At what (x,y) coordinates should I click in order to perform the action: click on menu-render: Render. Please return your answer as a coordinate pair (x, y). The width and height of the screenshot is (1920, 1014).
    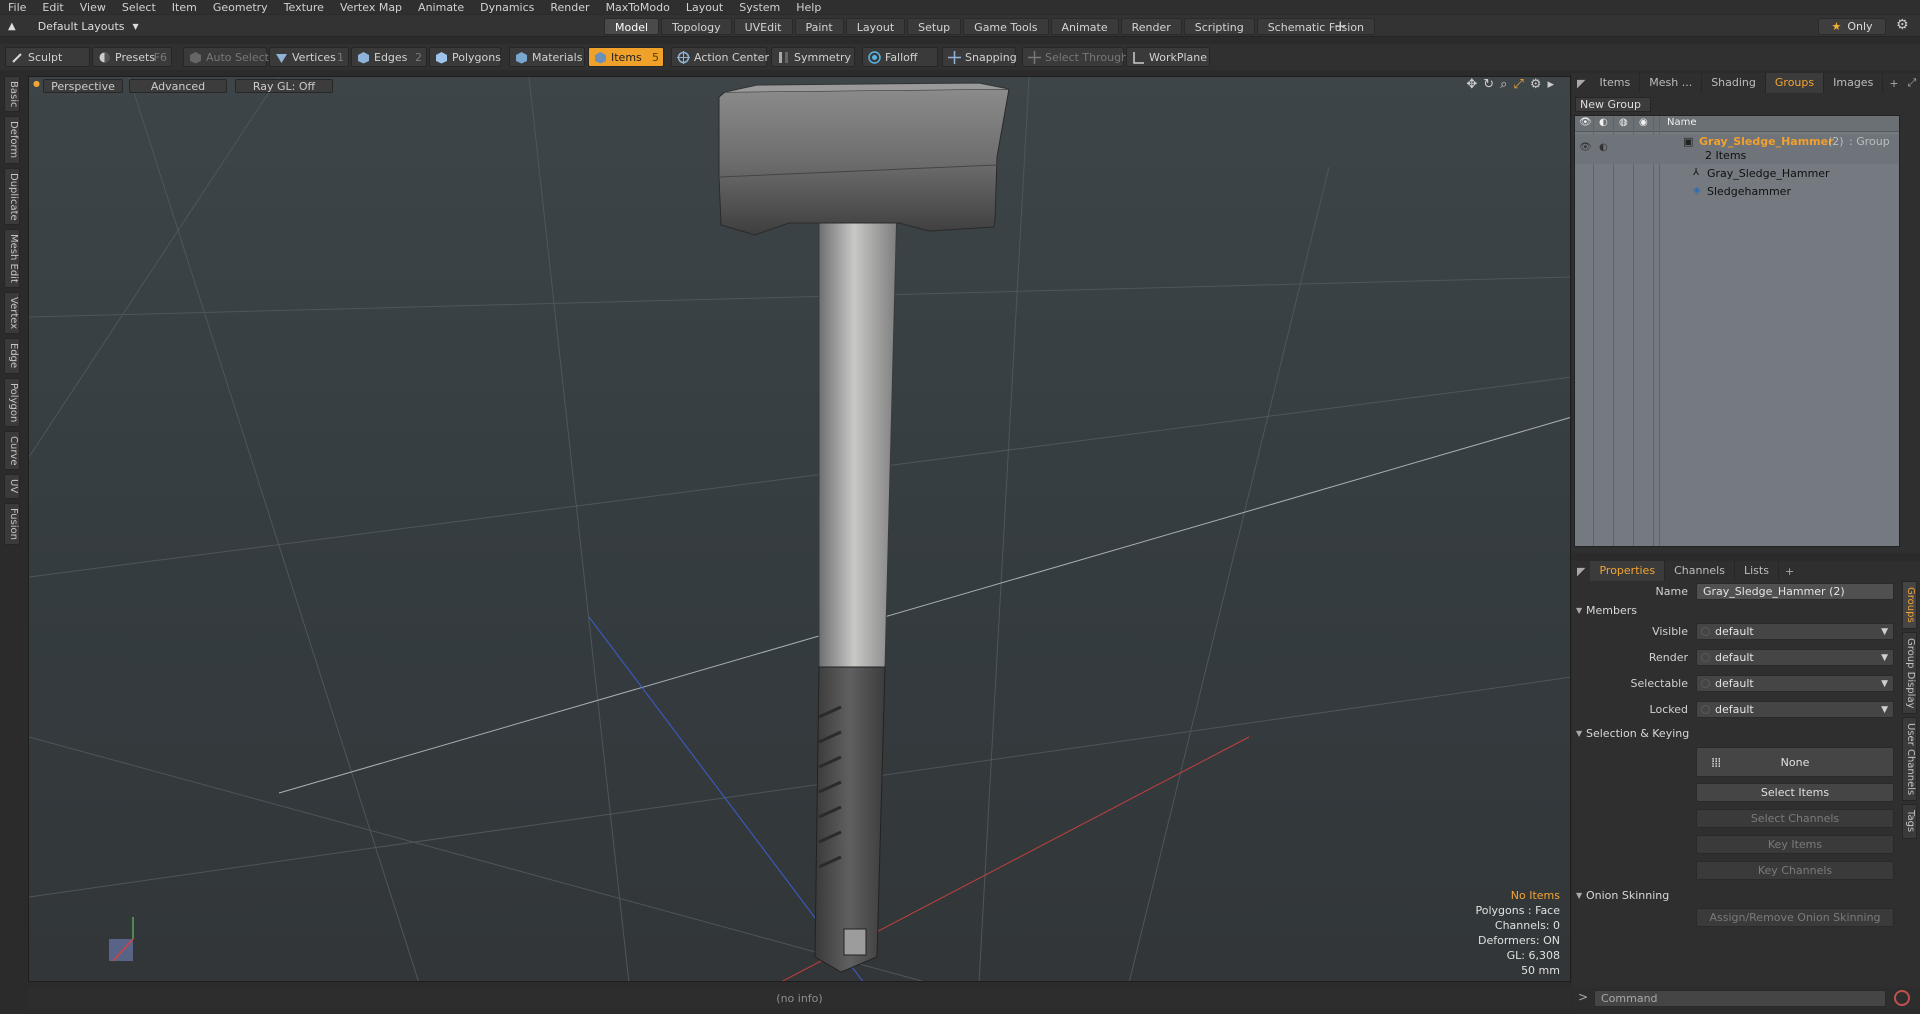
    Looking at the image, I should click on (569, 7).